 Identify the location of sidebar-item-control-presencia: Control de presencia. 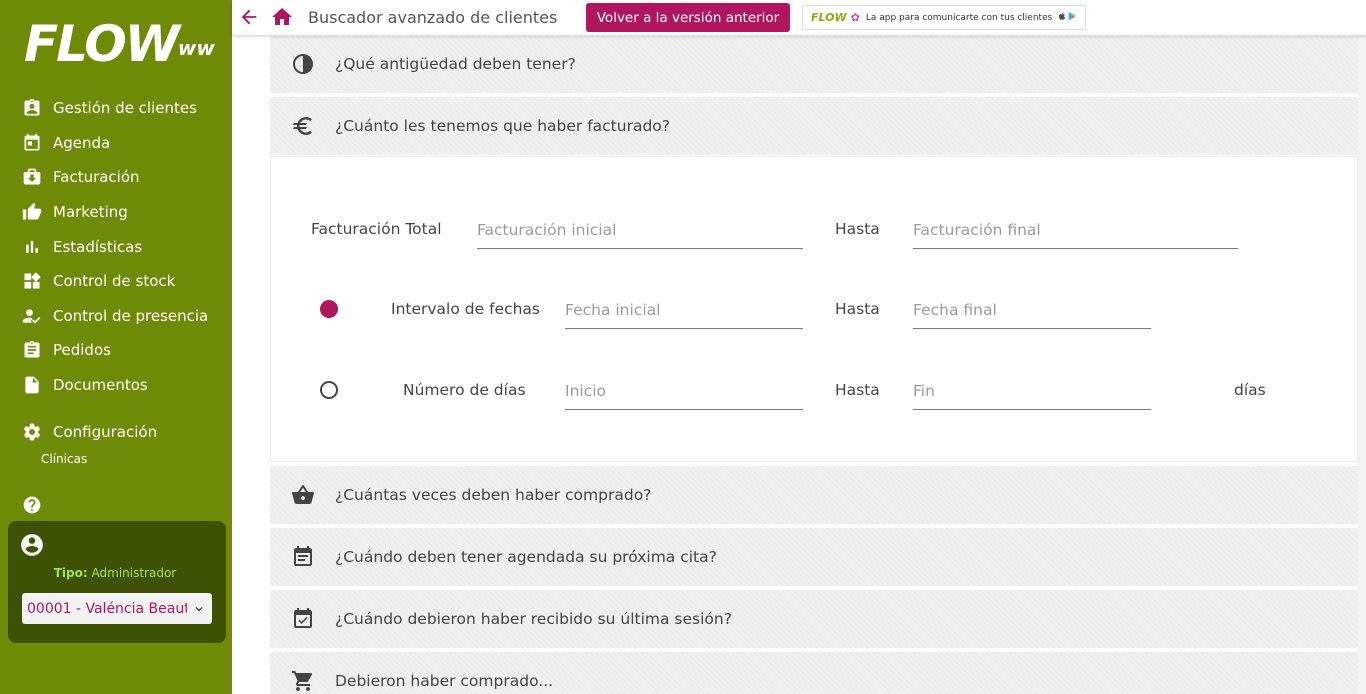
(116, 316).